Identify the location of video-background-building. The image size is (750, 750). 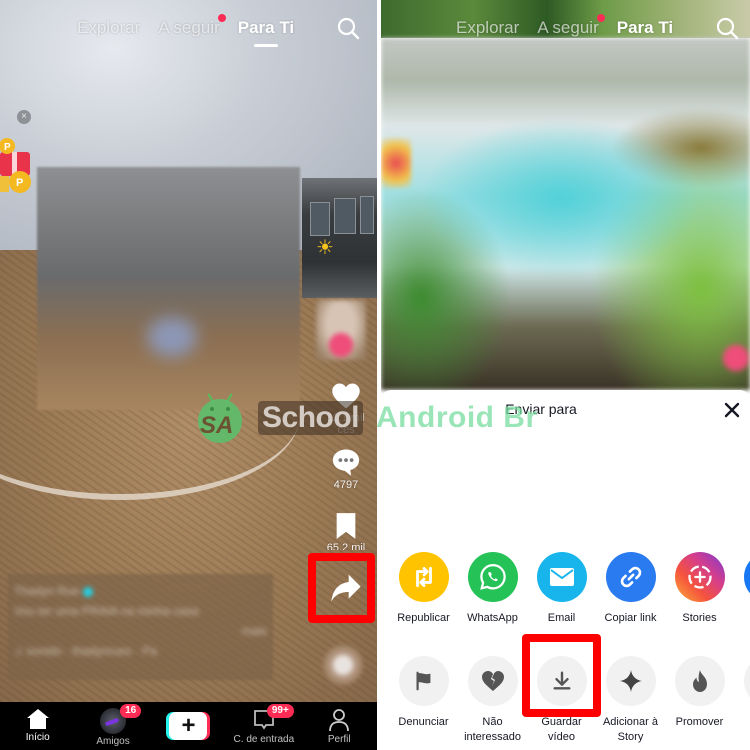
(339, 238).